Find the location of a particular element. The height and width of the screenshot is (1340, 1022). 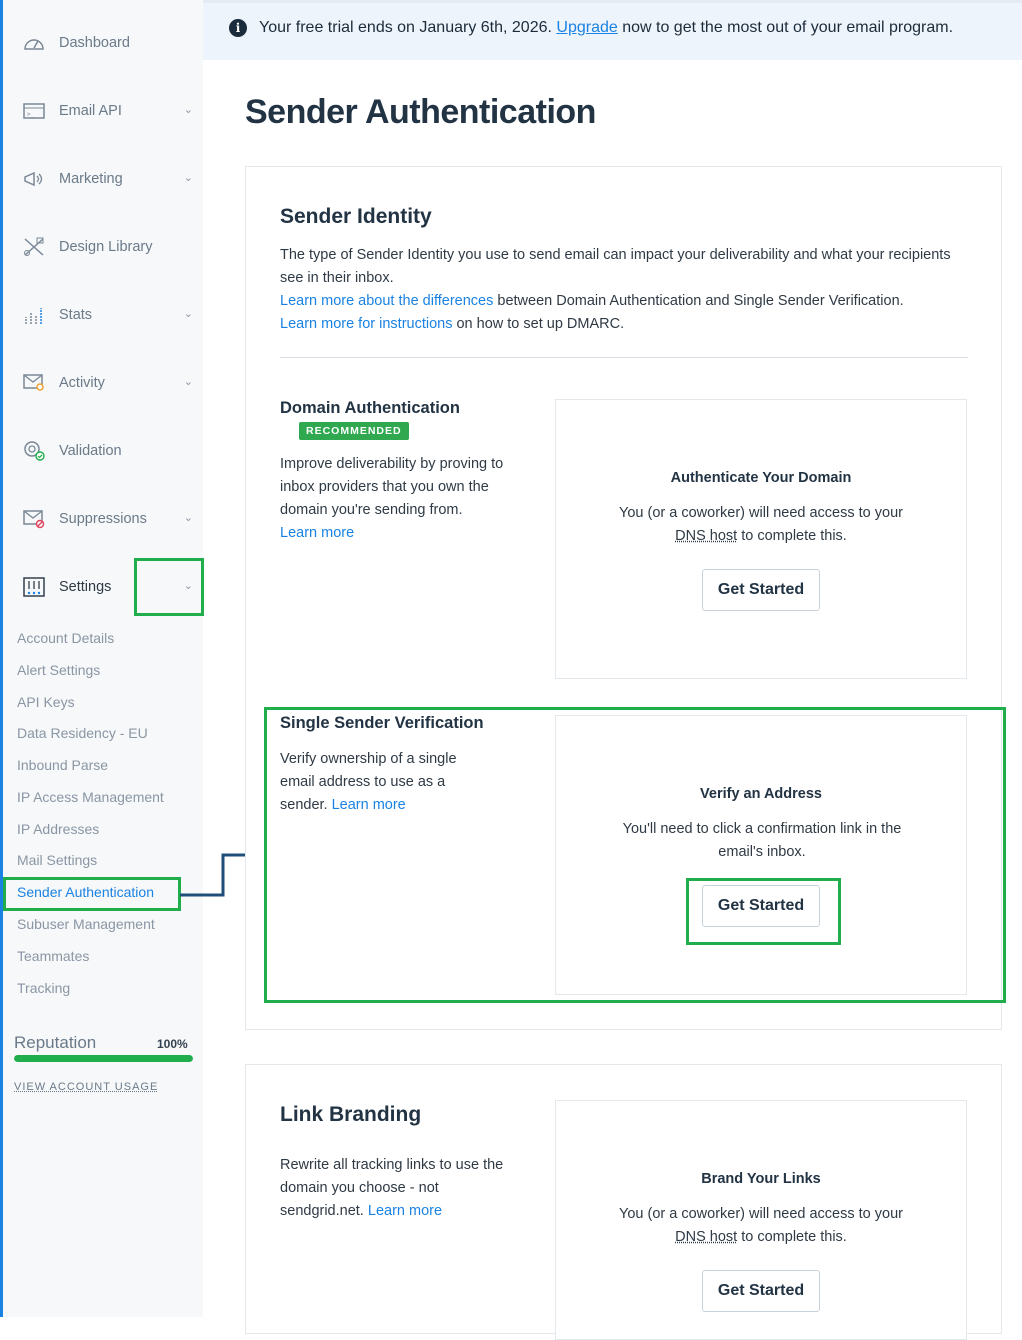

sidebar-sub-ip-access-management: IP Access Management is located at coordinates (90, 797).